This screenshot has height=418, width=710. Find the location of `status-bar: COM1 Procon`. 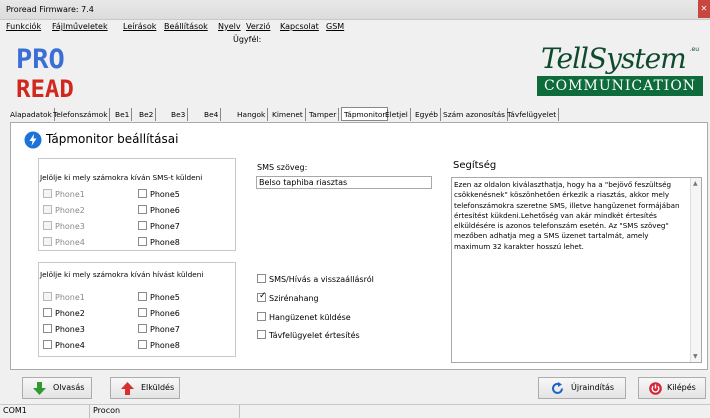

status-bar: COM1 Procon is located at coordinates (355, 411).